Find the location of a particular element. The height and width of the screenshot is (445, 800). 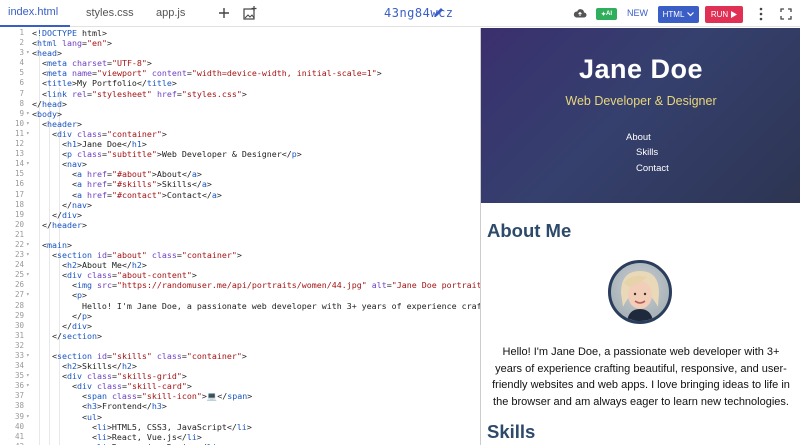

code-line: 27 ▾ <p> is located at coordinates (240, 295).